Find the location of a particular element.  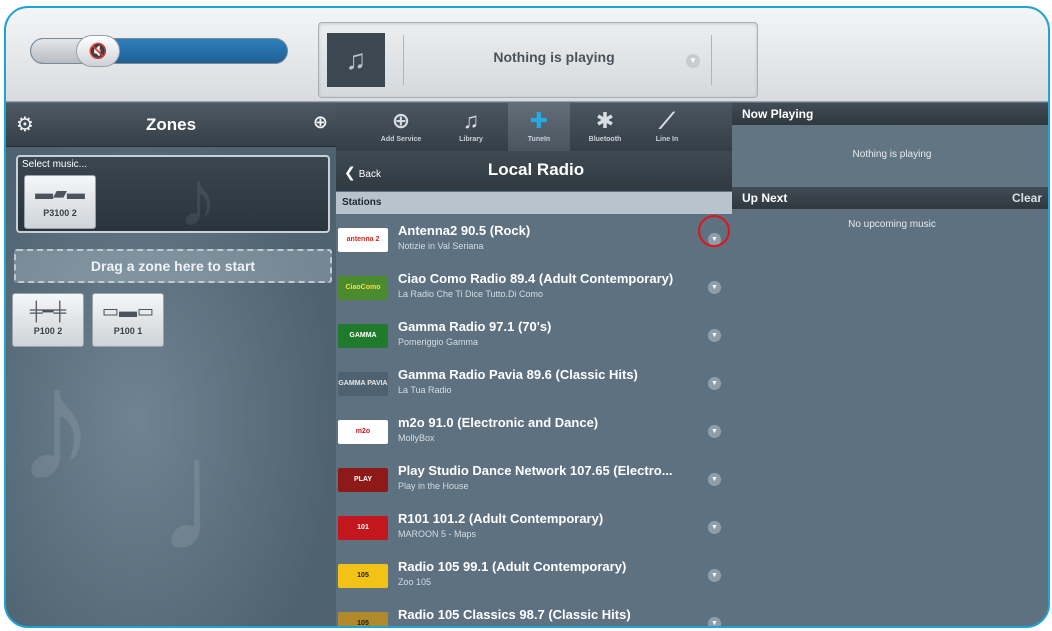

station-title: Radio 105 99.1 (Adult Contemporary) is located at coordinates (512, 566).